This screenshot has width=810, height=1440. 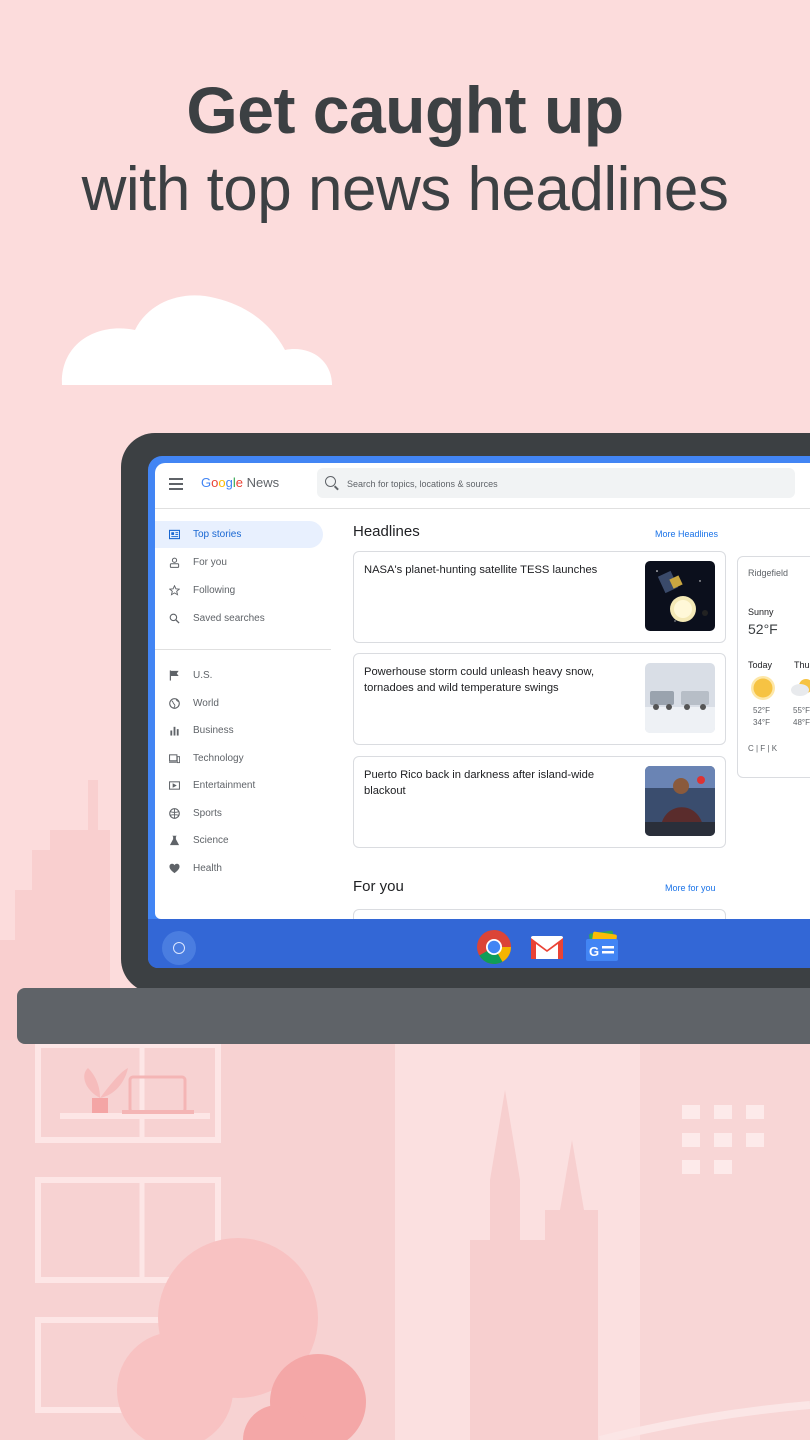 I want to click on news-wordmark: News, so click(x=263, y=482).